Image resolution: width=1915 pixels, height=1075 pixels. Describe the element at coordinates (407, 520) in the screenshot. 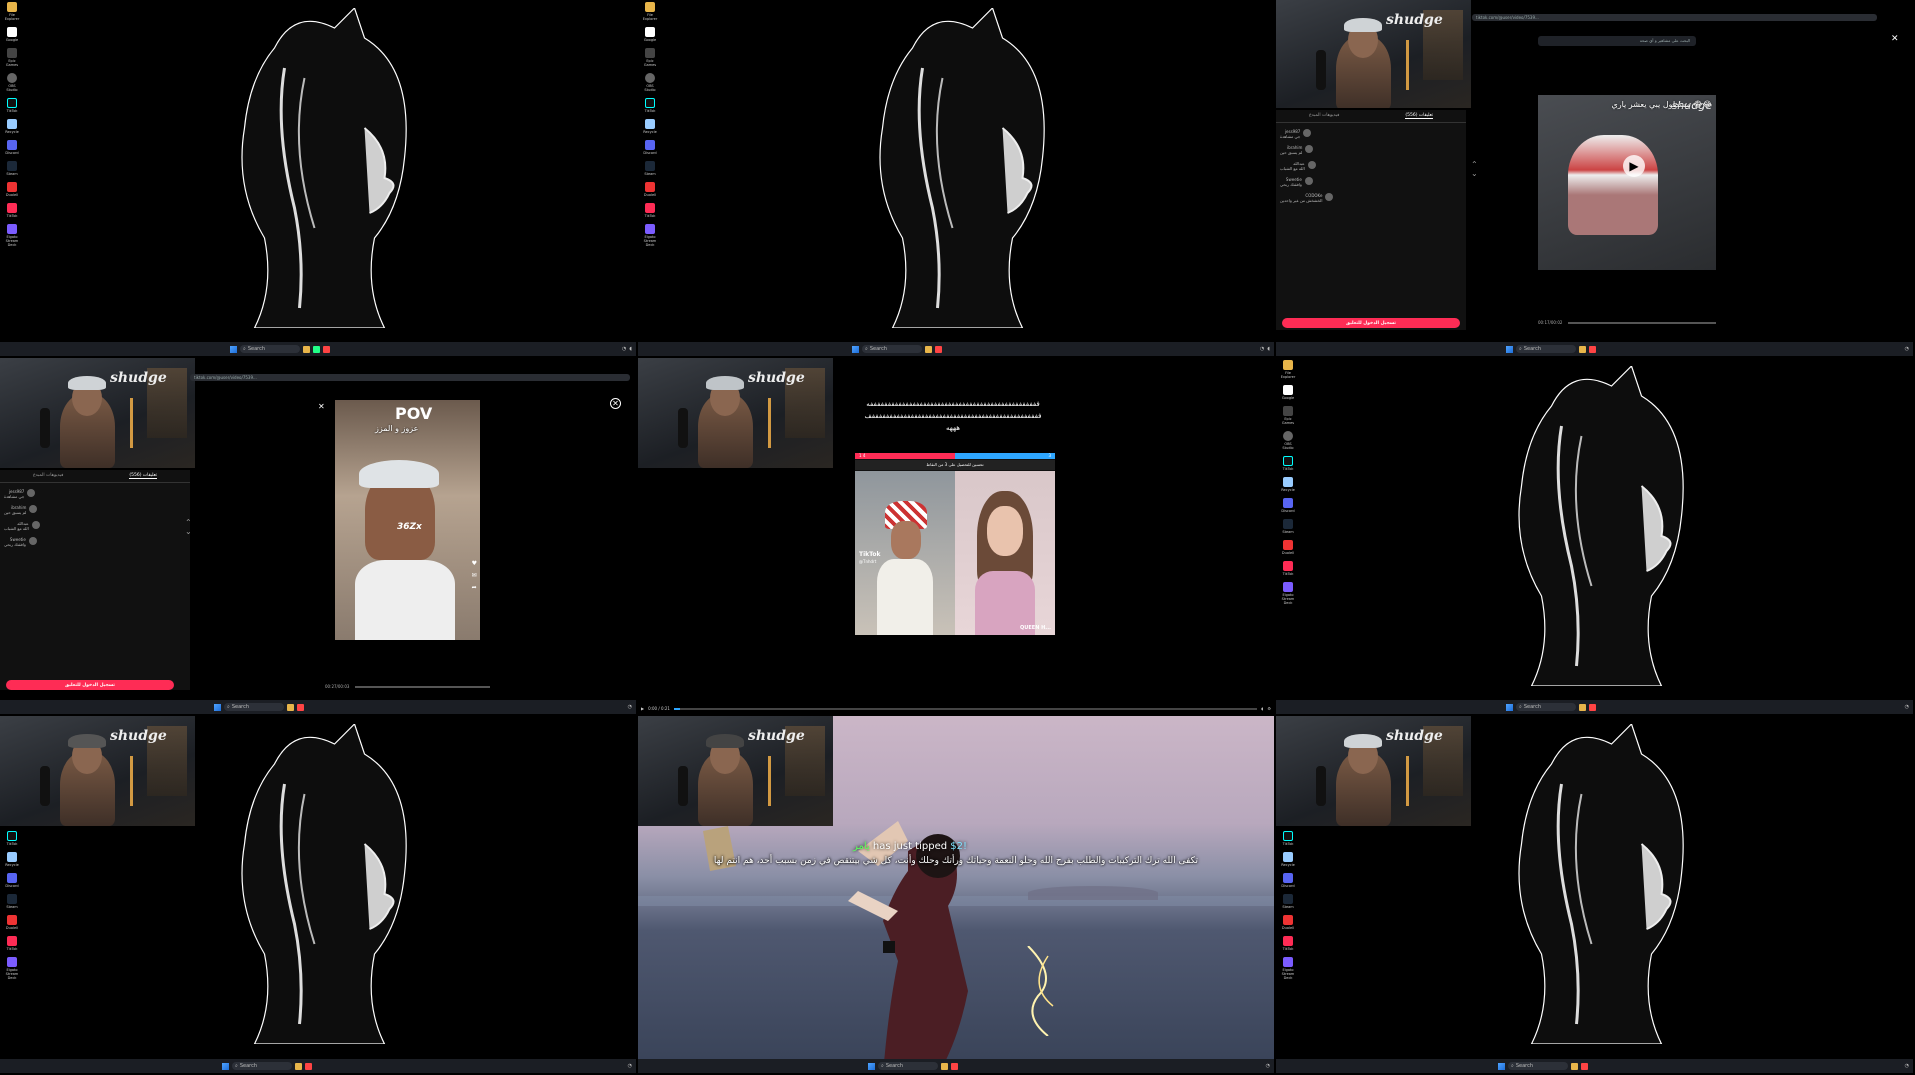

I see `video-player: POV عزوز و المزز 36Zx ♥ ✉ ➦` at that location.